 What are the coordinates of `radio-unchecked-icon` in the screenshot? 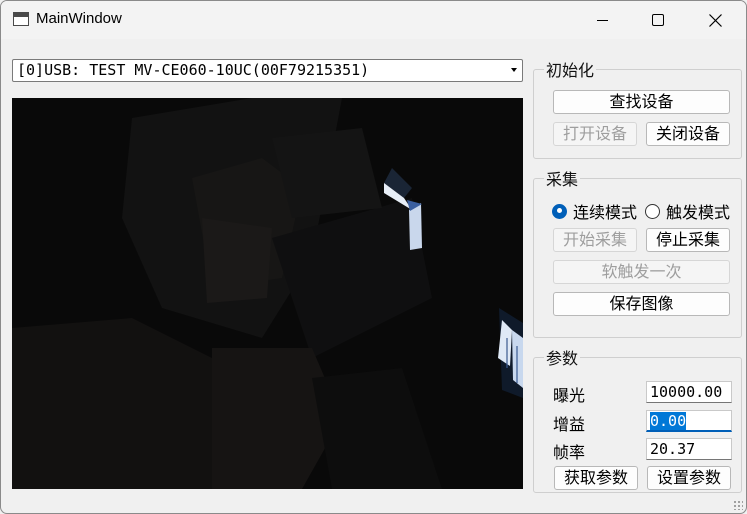 It's located at (652, 211).